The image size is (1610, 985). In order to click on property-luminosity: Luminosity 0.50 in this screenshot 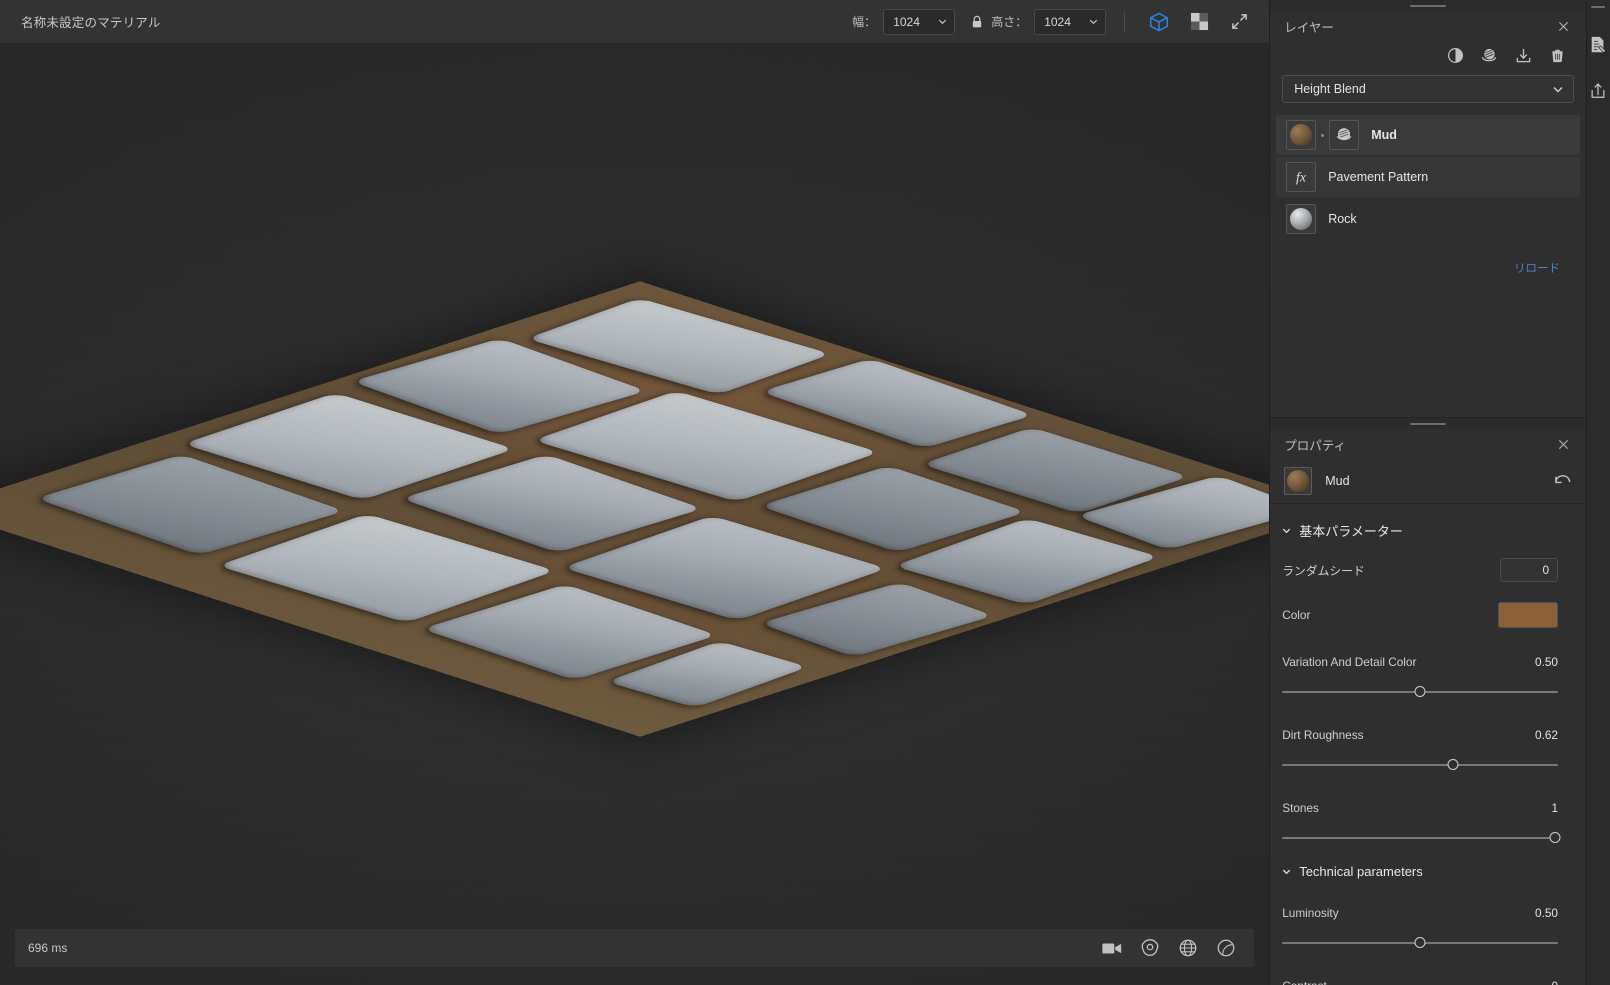, I will do `click(1428, 920)`.